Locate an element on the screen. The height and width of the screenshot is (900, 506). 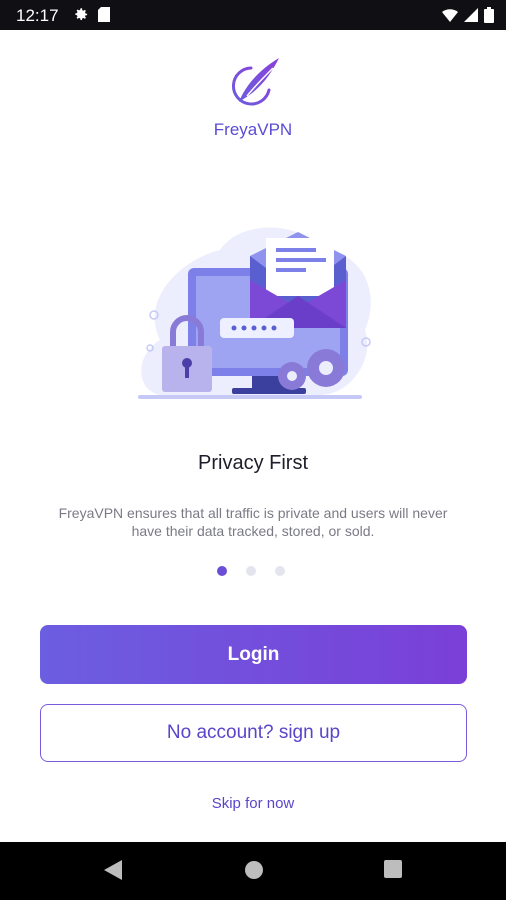
sd-card-icon is located at coordinates (104, 14).